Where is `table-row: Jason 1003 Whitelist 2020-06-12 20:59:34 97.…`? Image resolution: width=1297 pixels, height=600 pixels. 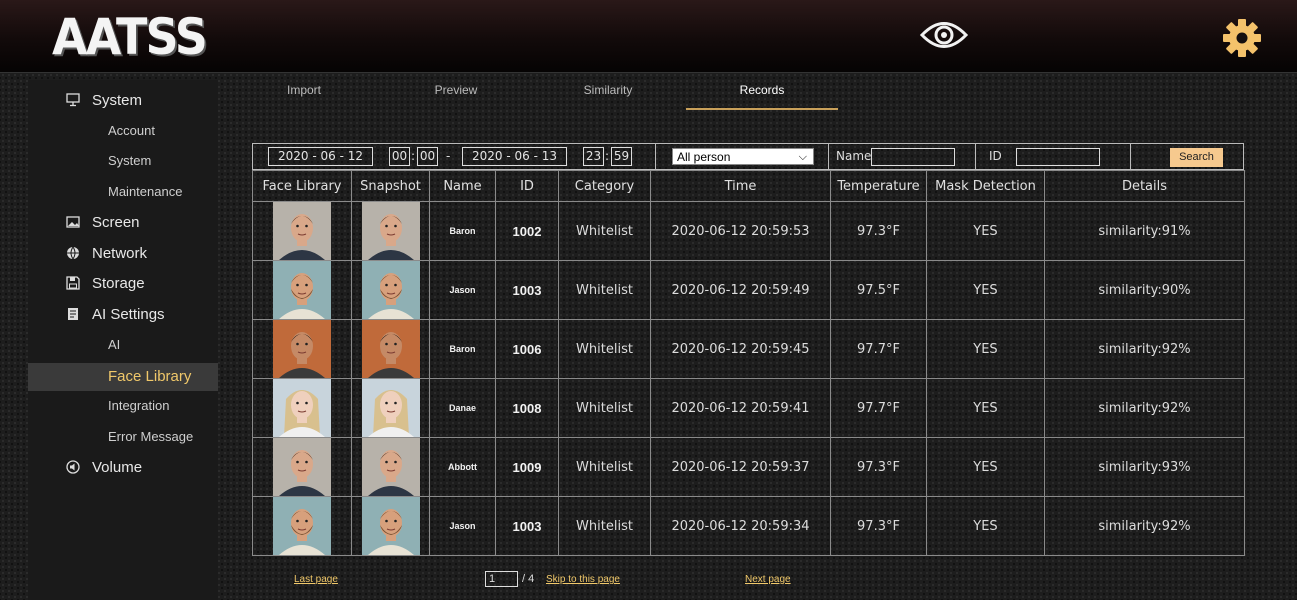
table-row: Jason 1003 Whitelist 2020-06-12 20:59:34 97.… is located at coordinates (748, 526).